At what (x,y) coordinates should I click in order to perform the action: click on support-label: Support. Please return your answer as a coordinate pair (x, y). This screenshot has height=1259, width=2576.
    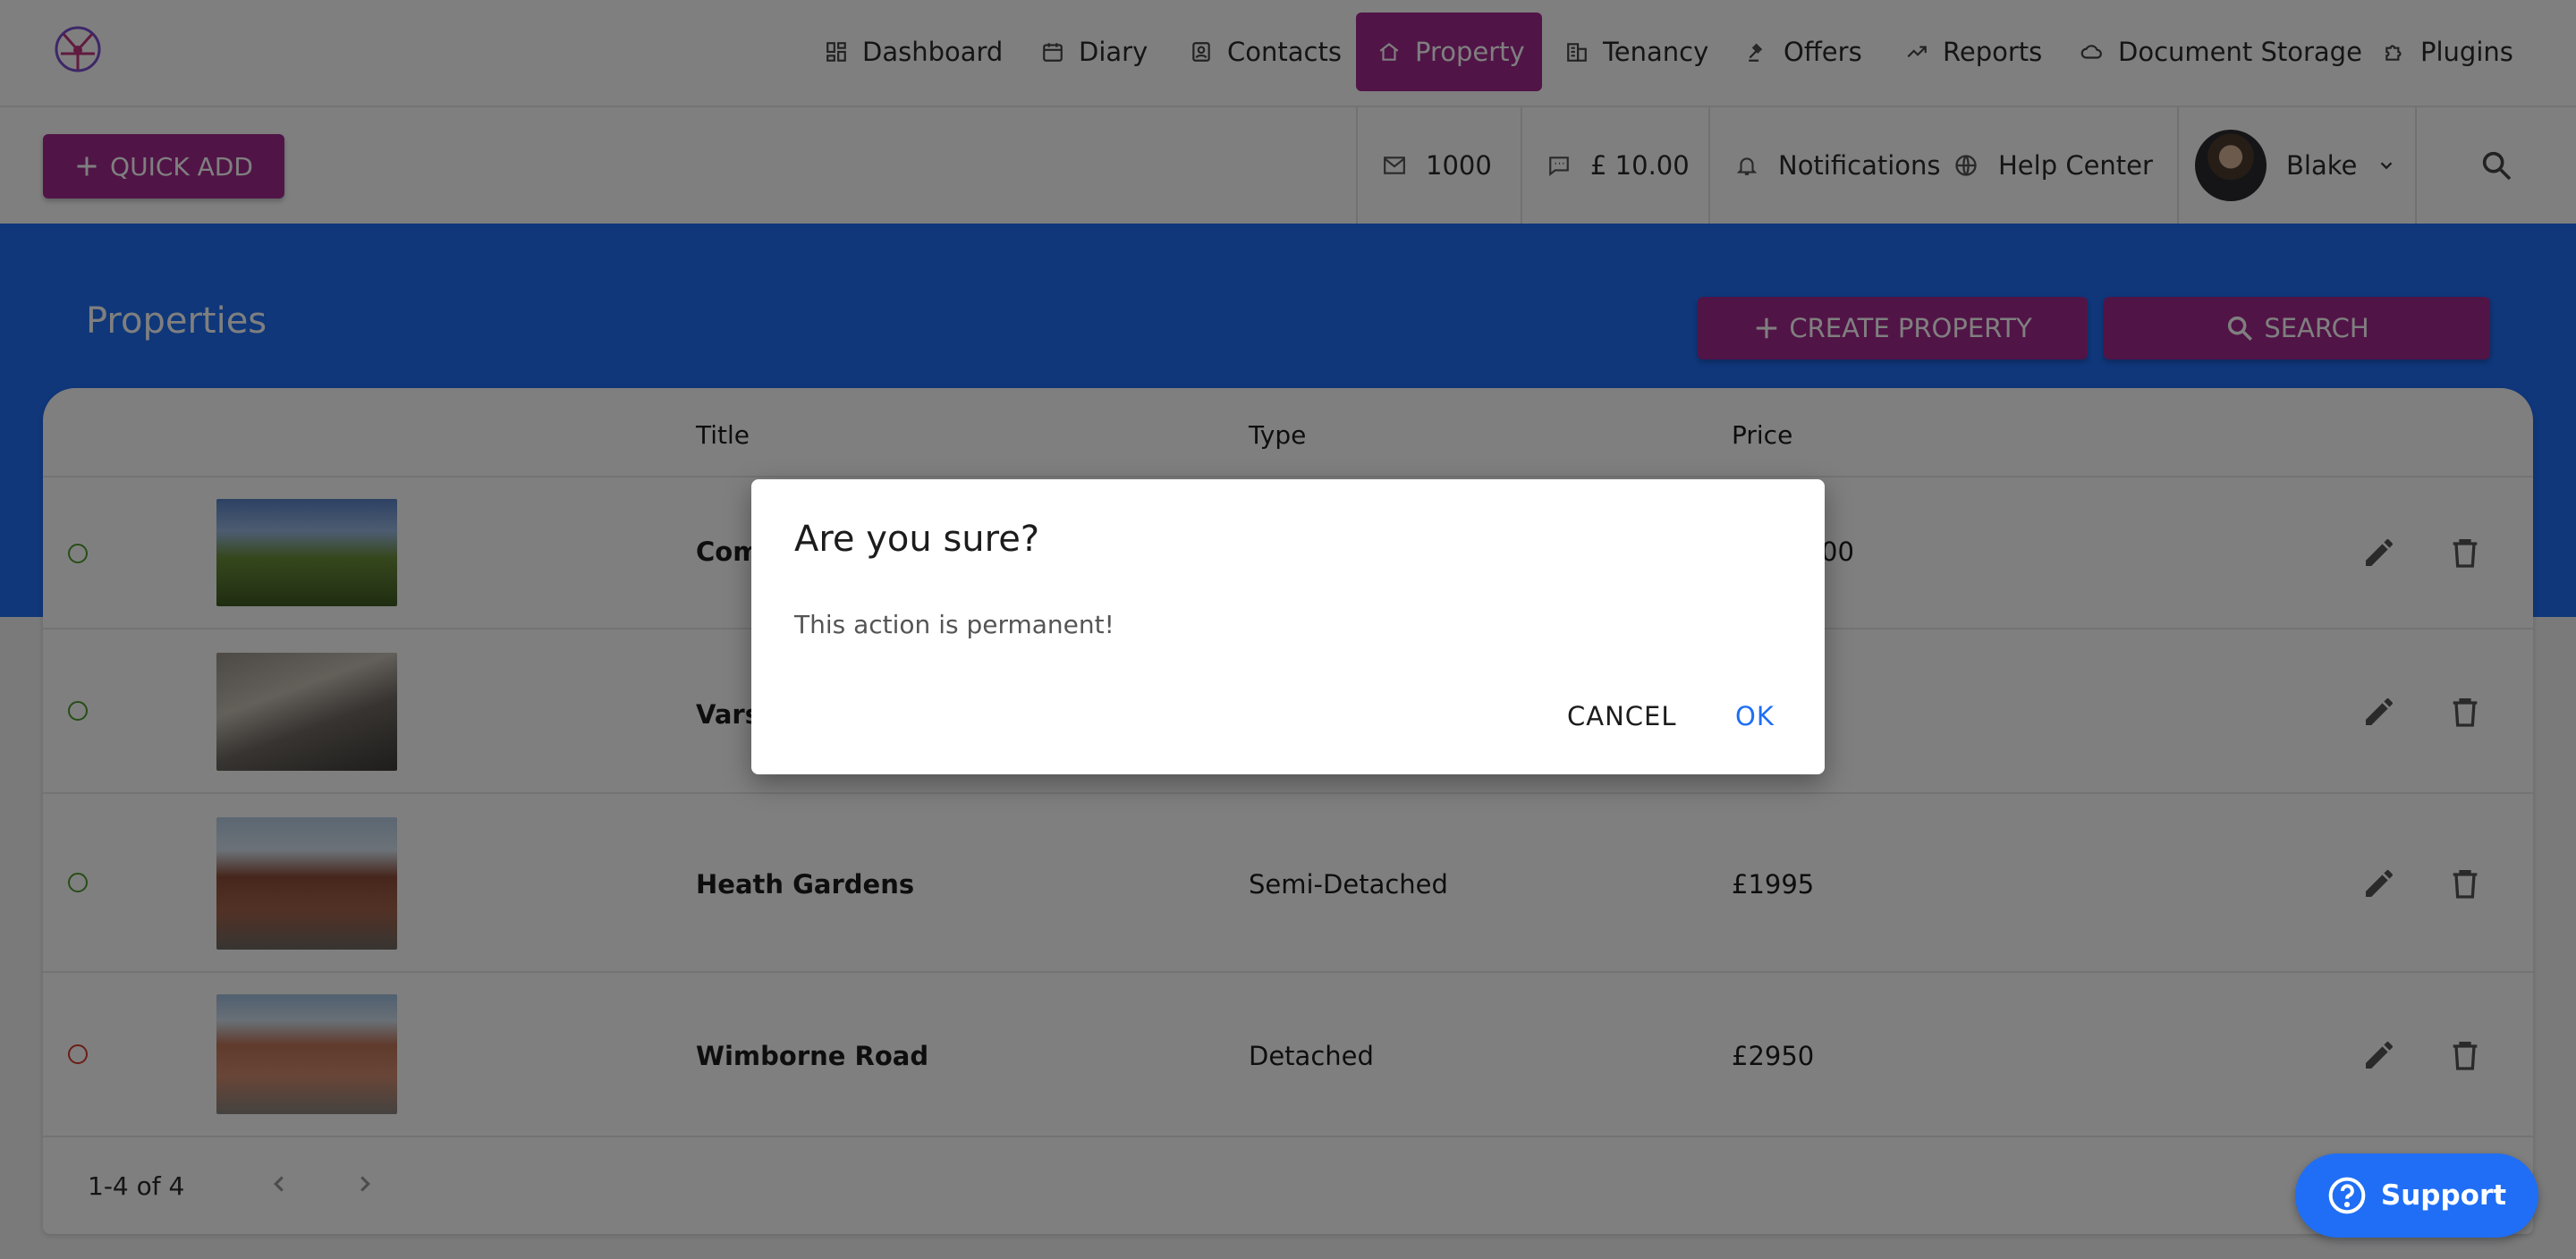
    Looking at the image, I should click on (2443, 1195).